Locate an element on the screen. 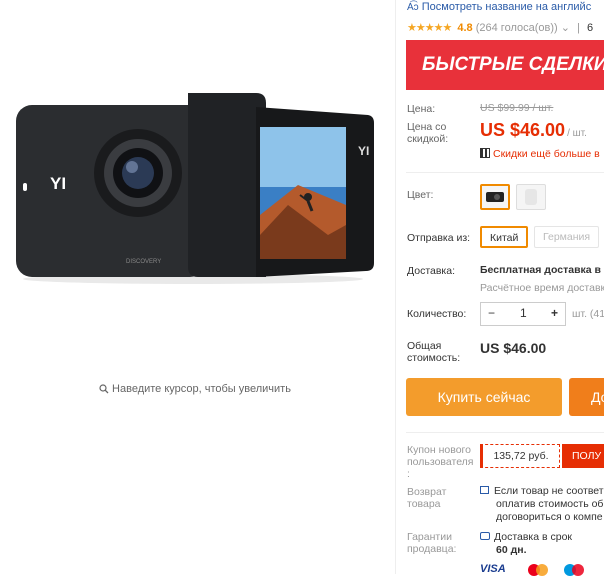 The height and width of the screenshot is (576, 604). ship-from-label: Отправка из: is located at coordinates (439, 238).